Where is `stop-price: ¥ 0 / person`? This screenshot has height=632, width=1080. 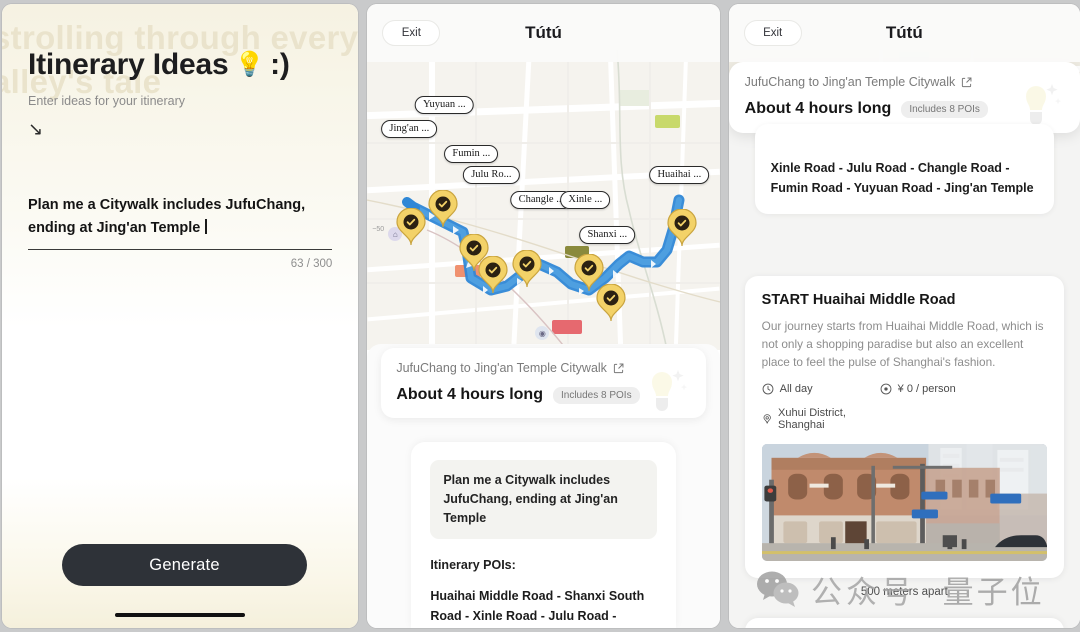
stop-price: ¥ 0 / person is located at coordinates (918, 389).